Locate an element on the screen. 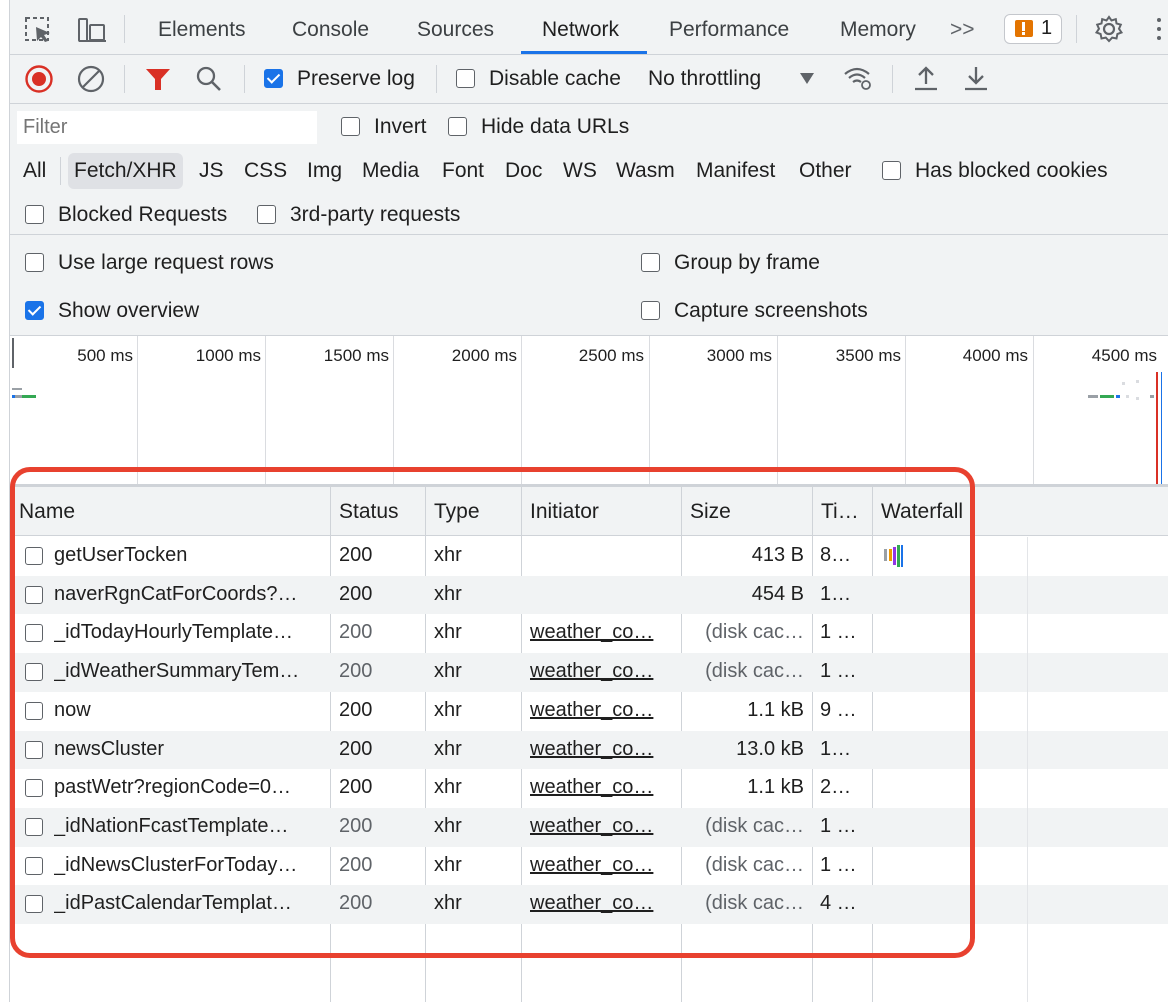 The image size is (1172, 1002). has-blocked-cookies-checkbox is located at coordinates (891, 170).